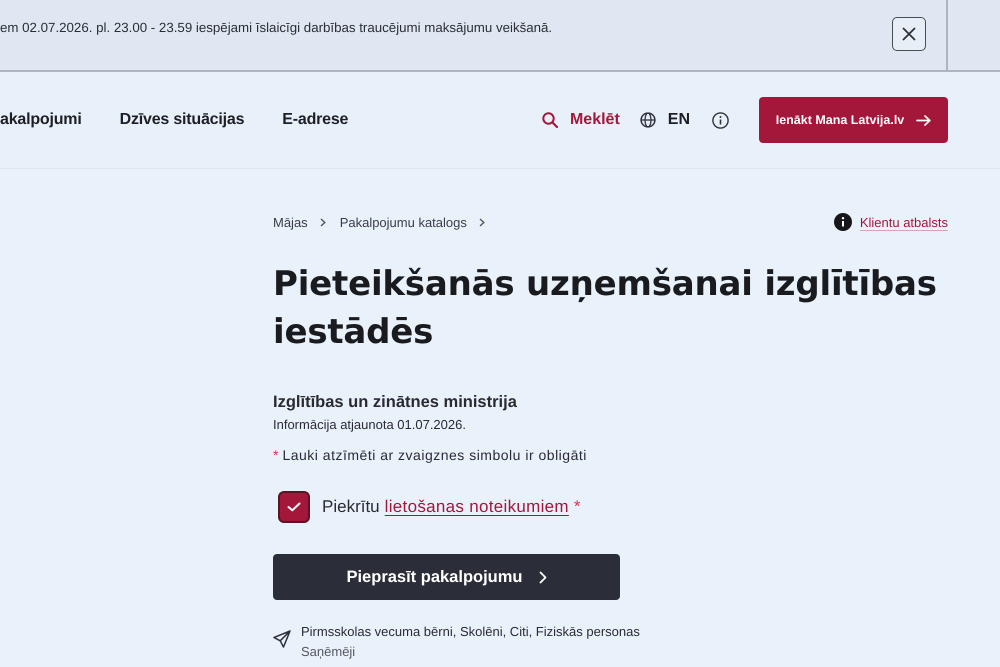  What do you see at coordinates (581, 120) in the screenshot?
I see `search-button: Meklēt` at bounding box center [581, 120].